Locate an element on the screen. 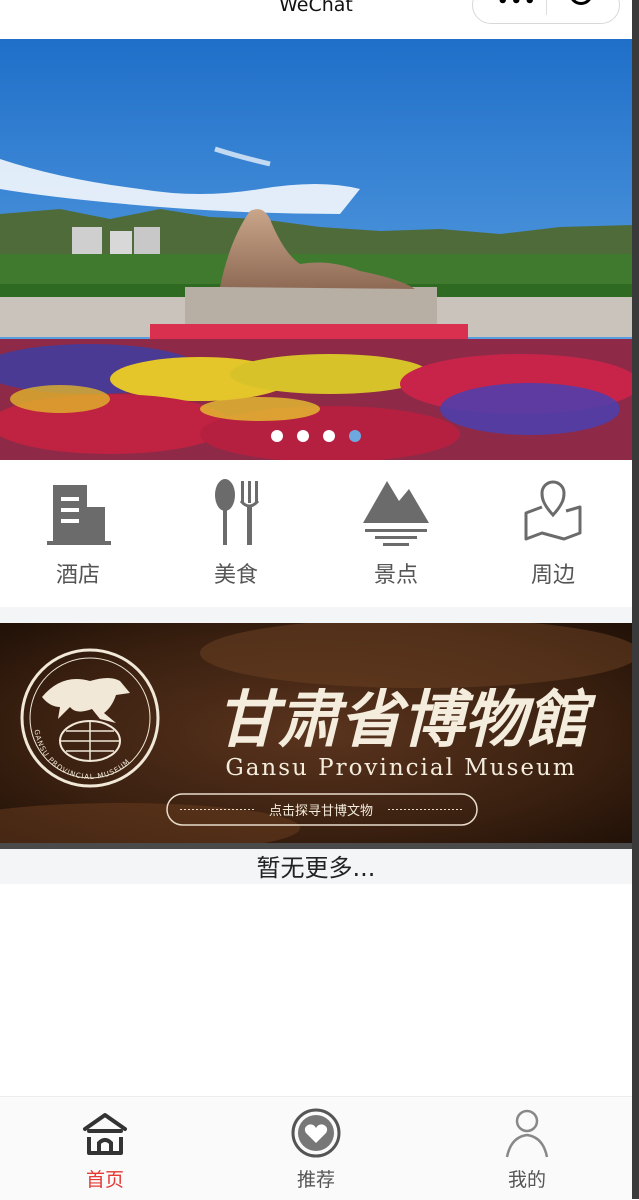 The height and width of the screenshot is (1200, 639). tab-profile: 我的 is located at coordinates (527, 1149).